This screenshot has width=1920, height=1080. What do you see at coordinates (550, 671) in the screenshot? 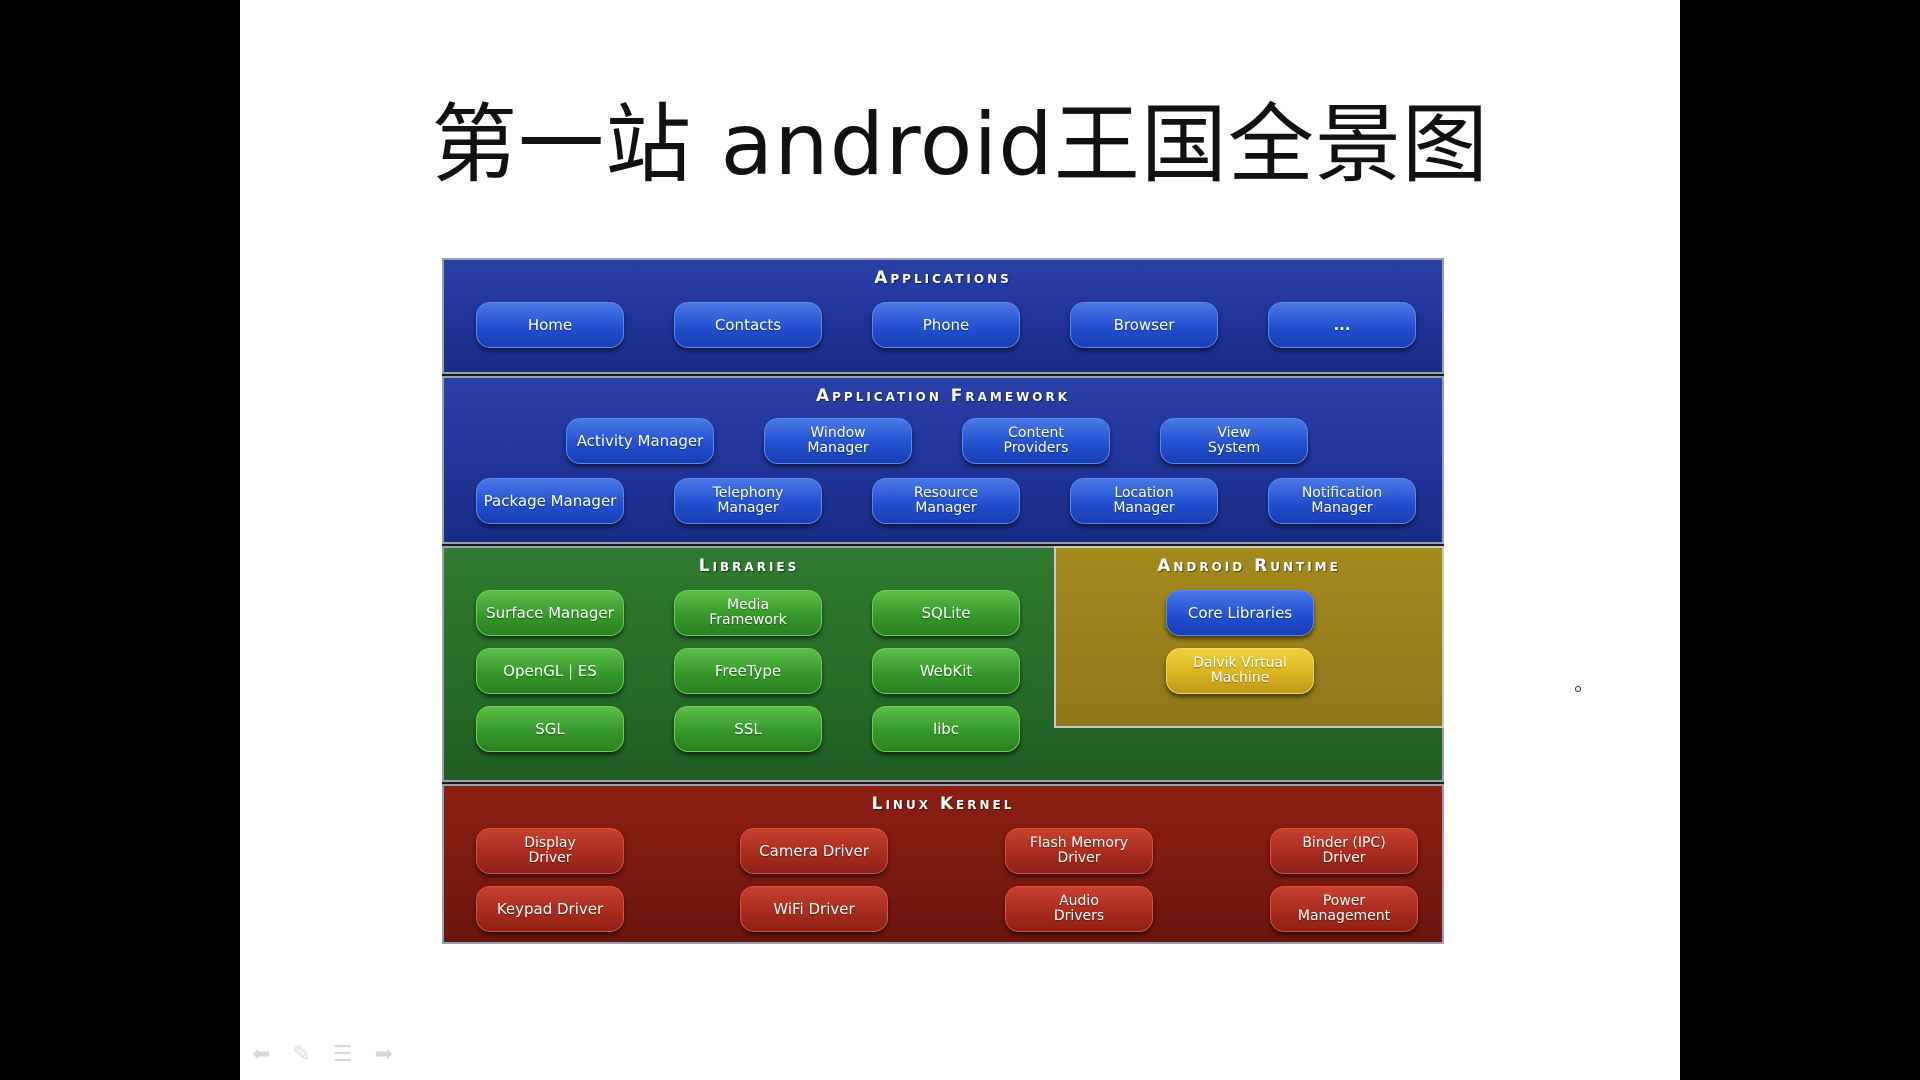
I see `lib-opengl-es: OpenGL | ES` at bounding box center [550, 671].